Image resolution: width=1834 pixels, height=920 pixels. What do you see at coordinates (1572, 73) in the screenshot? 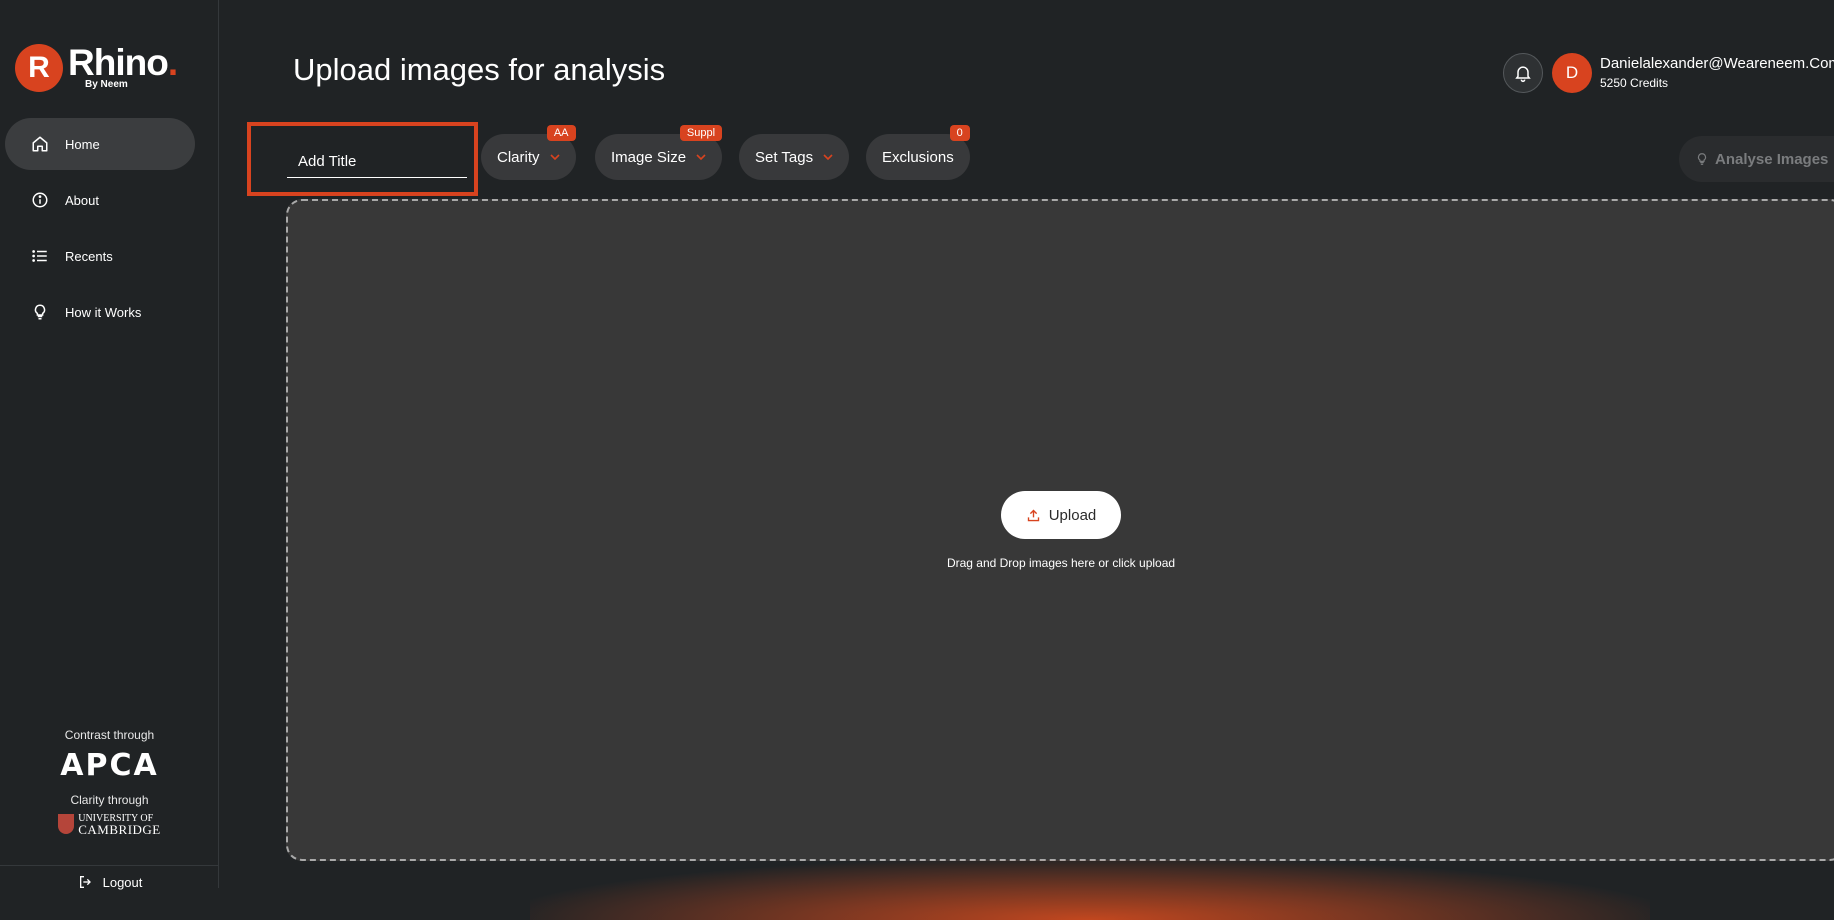
I see `avatar: D` at bounding box center [1572, 73].